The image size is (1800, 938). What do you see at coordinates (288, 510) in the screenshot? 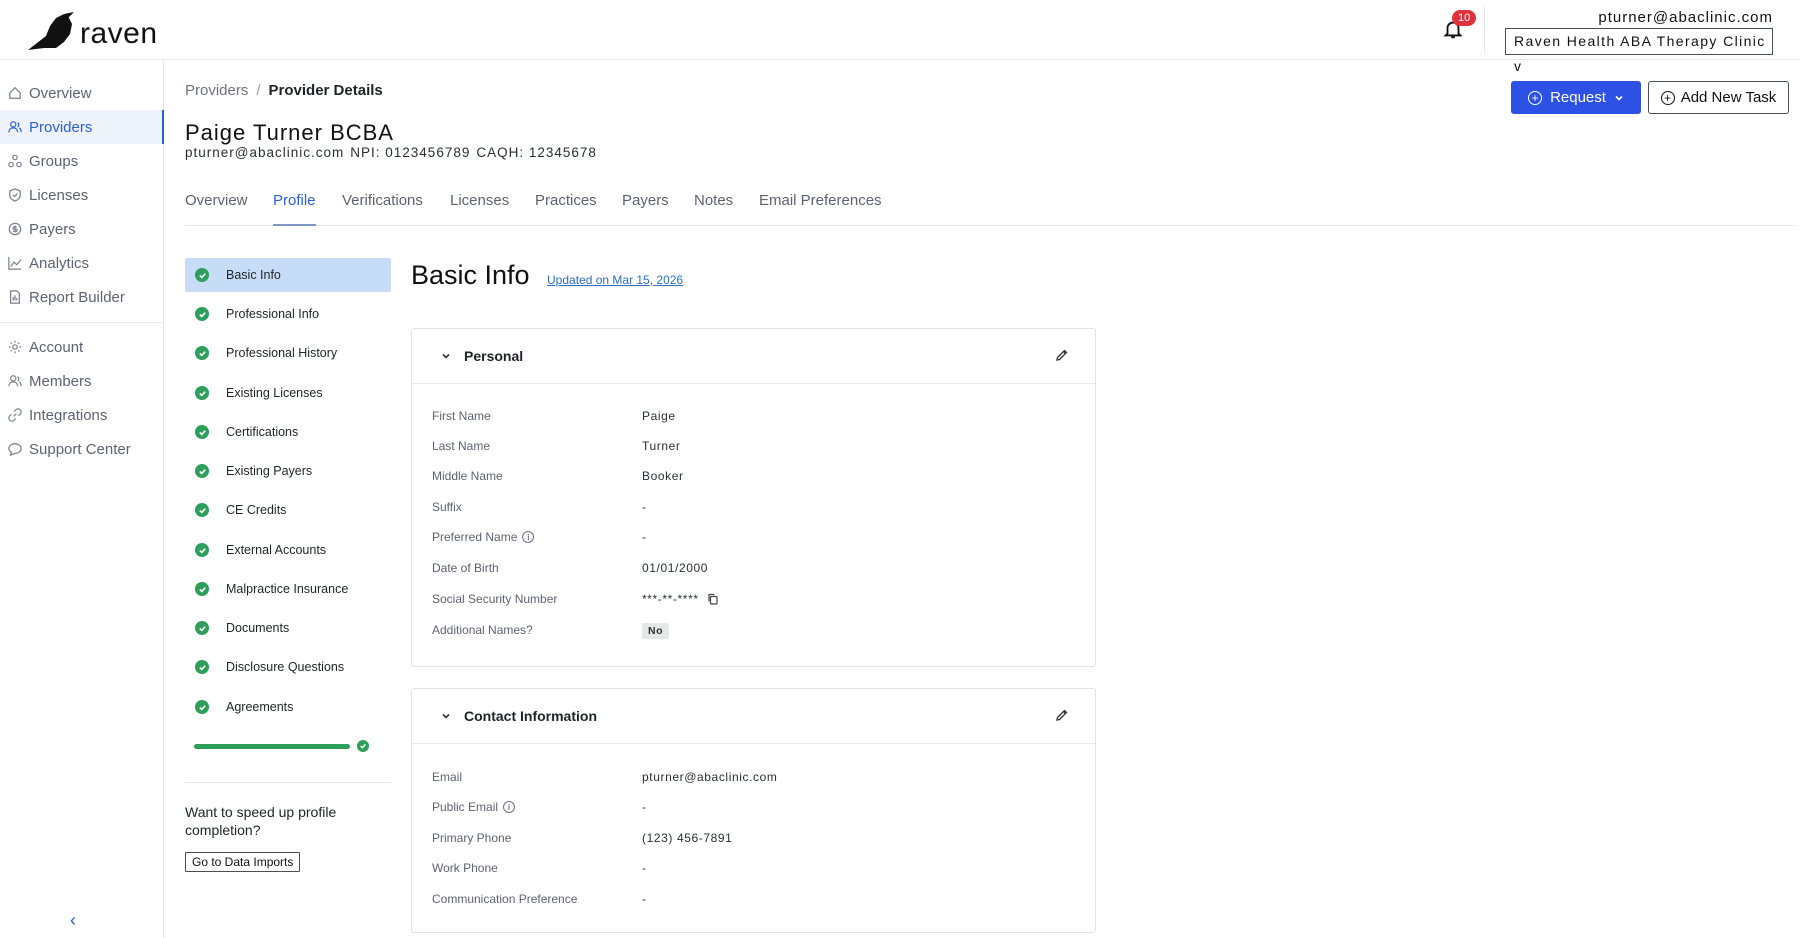
I see `step-ce-credits: CE Credits` at bounding box center [288, 510].